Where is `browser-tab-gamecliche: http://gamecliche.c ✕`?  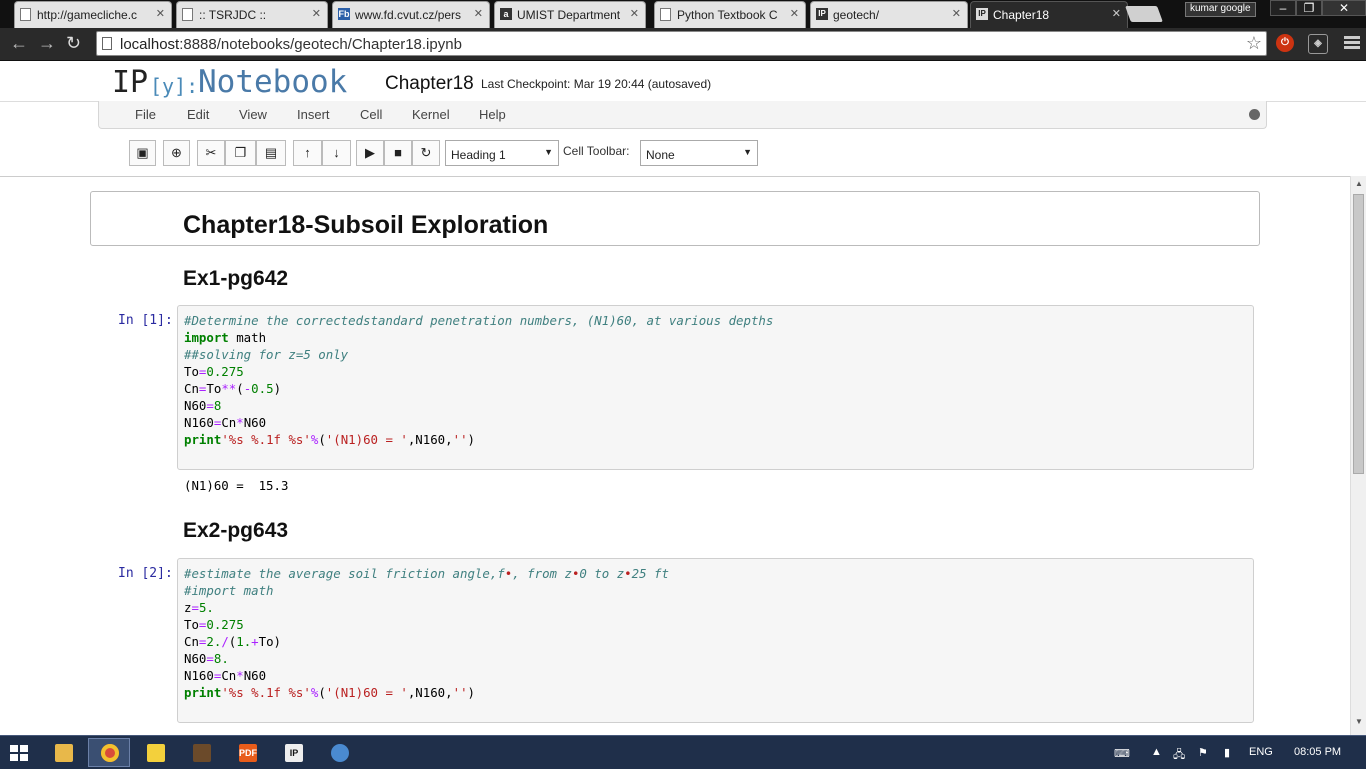
browser-tab-gamecliche: http://gamecliche.c ✕ is located at coordinates (93, 14).